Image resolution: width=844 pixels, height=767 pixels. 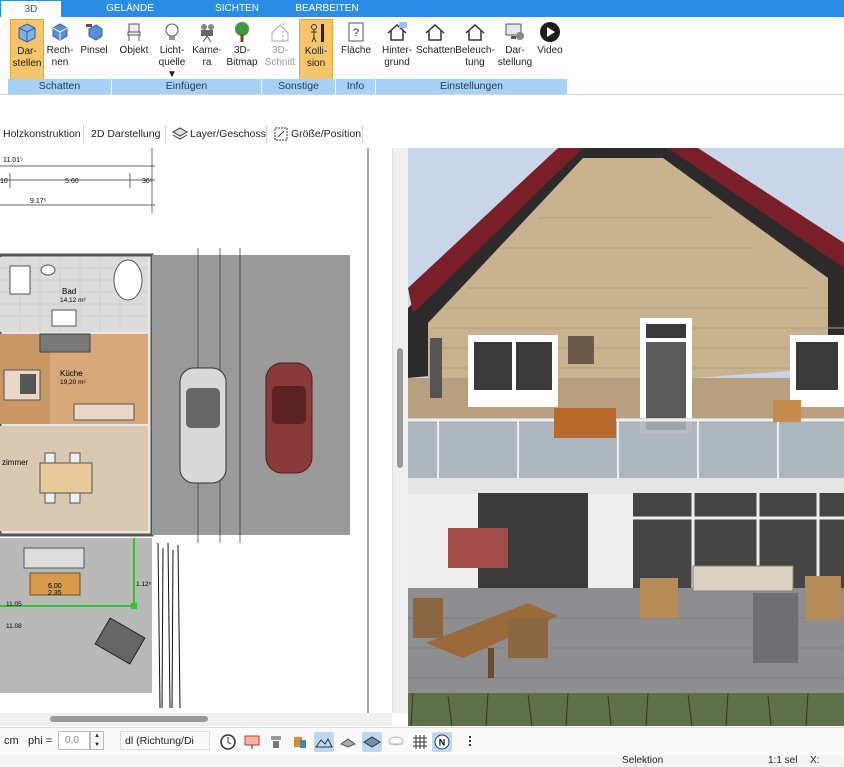 I want to click on floor-icon, so click(x=372, y=742).